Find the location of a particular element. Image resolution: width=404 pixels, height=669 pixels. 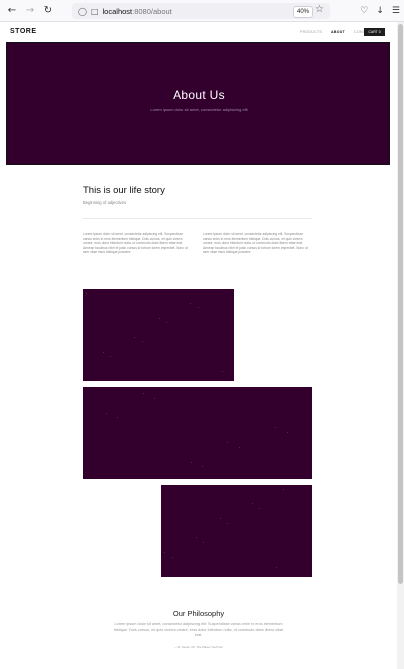

scrollbar-thumb is located at coordinates (400, 304).